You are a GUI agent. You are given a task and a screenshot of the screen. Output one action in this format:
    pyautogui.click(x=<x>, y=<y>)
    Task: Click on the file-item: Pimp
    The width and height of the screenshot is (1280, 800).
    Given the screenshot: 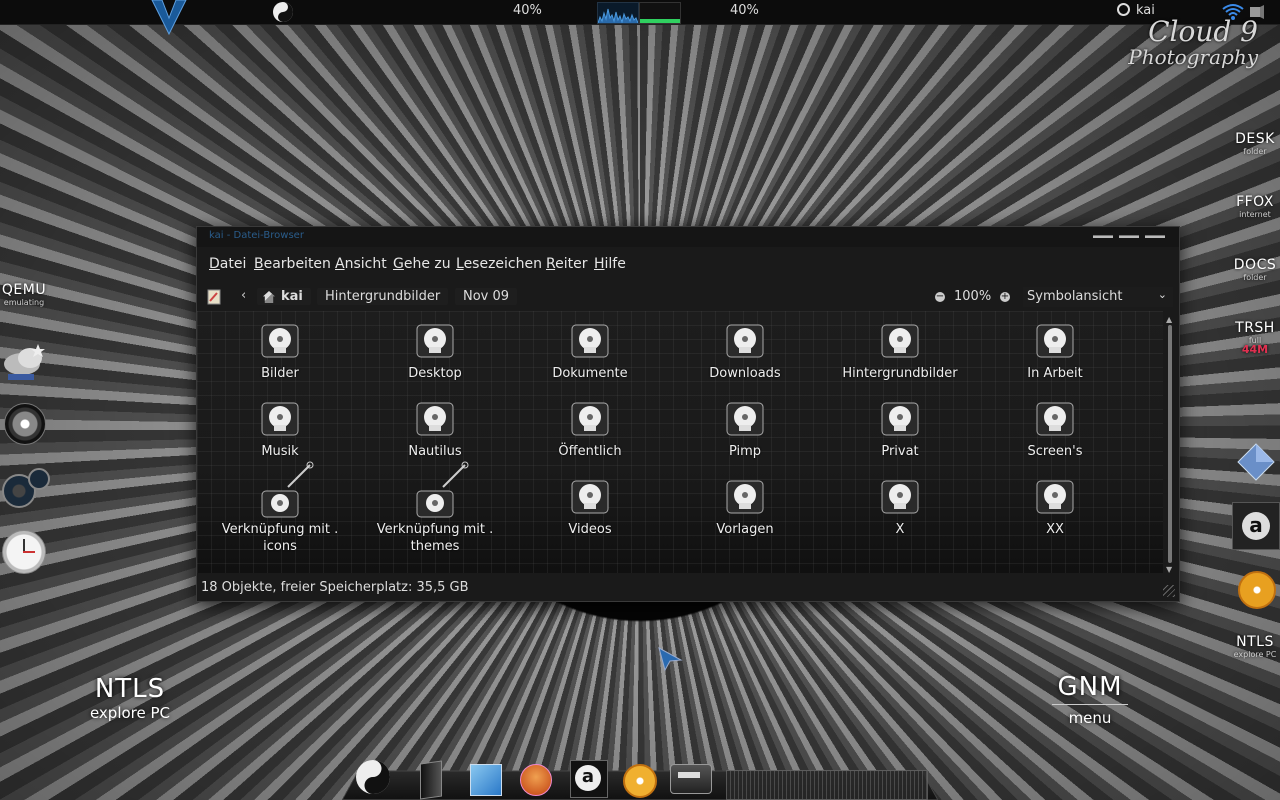 What is the action you would take?
    pyautogui.click(x=745, y=429)
    